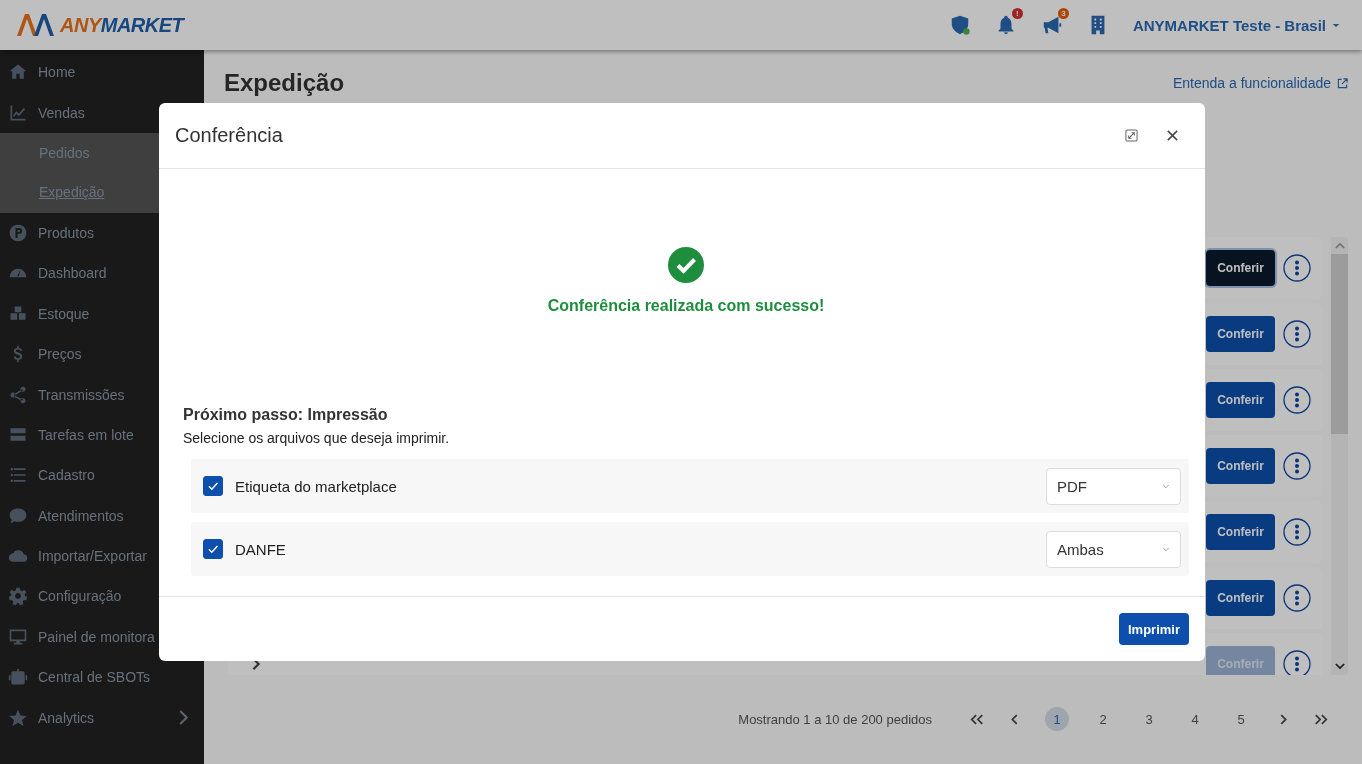 This screenshot has width=1362, height=764. Describe the element at coordinates (100, 25) in the screenshot. I see `brand-logo: ANYMARKET` at that location.